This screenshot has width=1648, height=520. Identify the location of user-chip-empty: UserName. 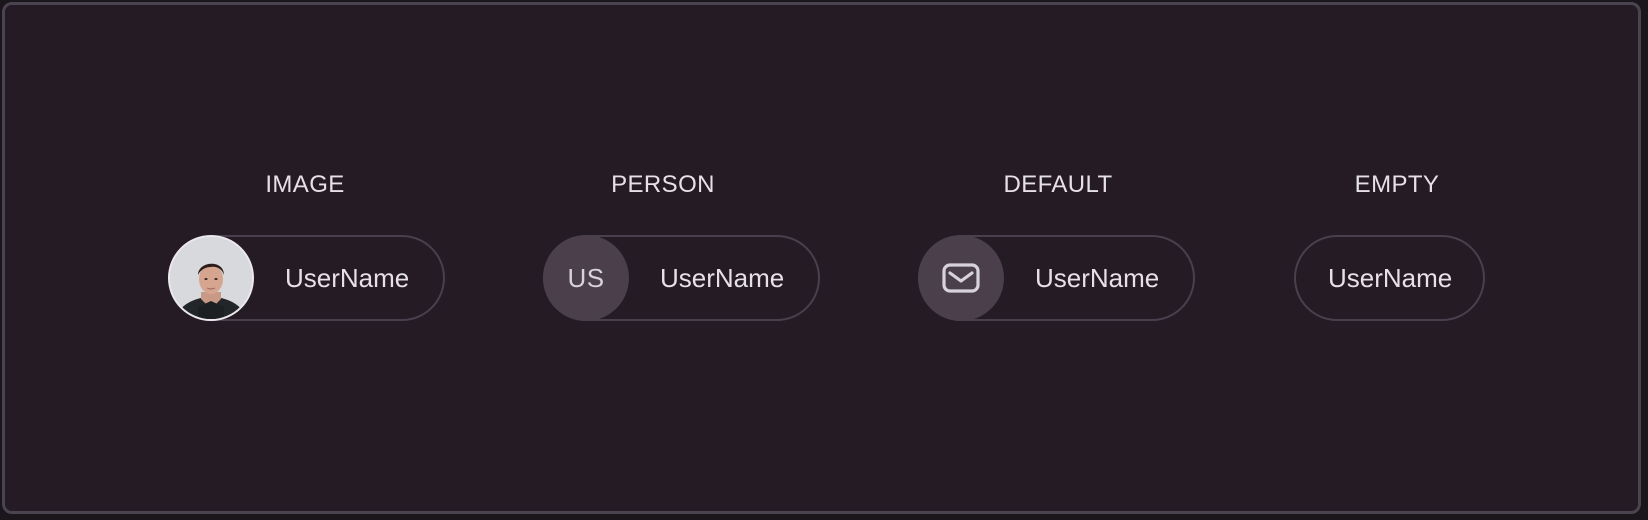
(1389, 278).